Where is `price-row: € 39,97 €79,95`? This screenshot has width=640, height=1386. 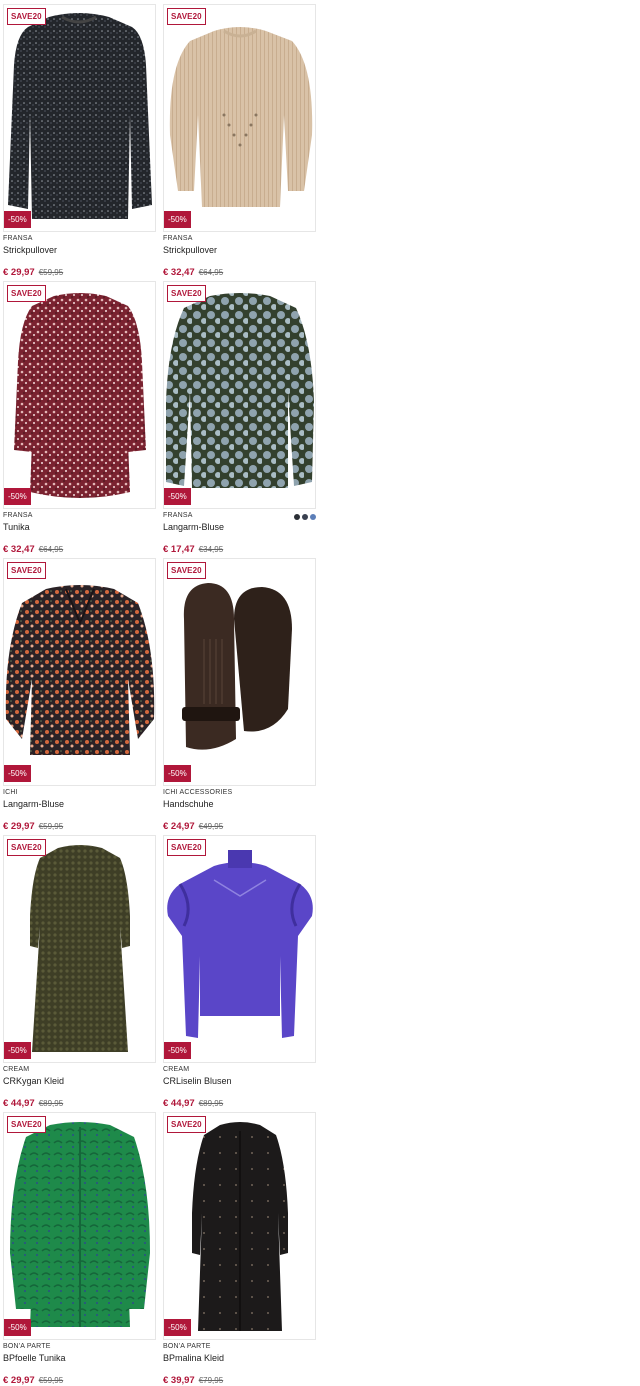 price-row: € 39,97 €79,95 is located at coordinates (193, 1378).